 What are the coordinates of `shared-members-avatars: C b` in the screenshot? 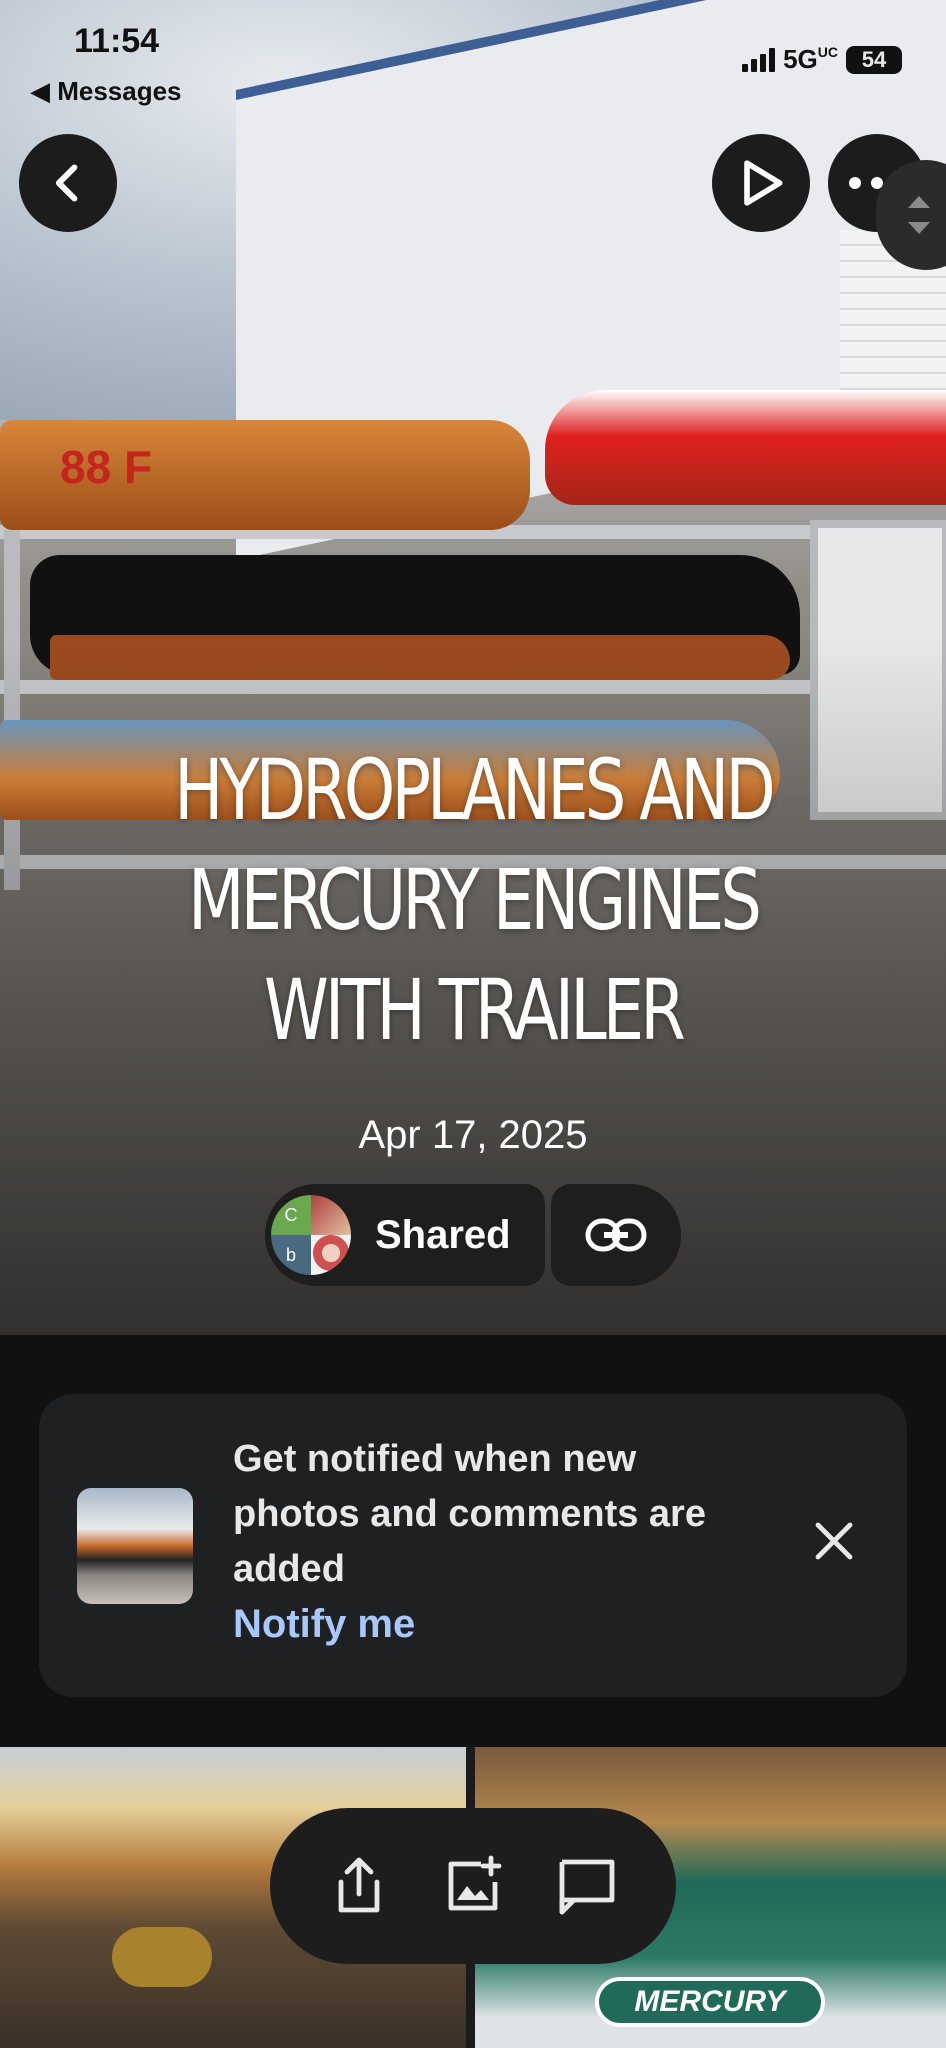 It's located at (311, 1235).